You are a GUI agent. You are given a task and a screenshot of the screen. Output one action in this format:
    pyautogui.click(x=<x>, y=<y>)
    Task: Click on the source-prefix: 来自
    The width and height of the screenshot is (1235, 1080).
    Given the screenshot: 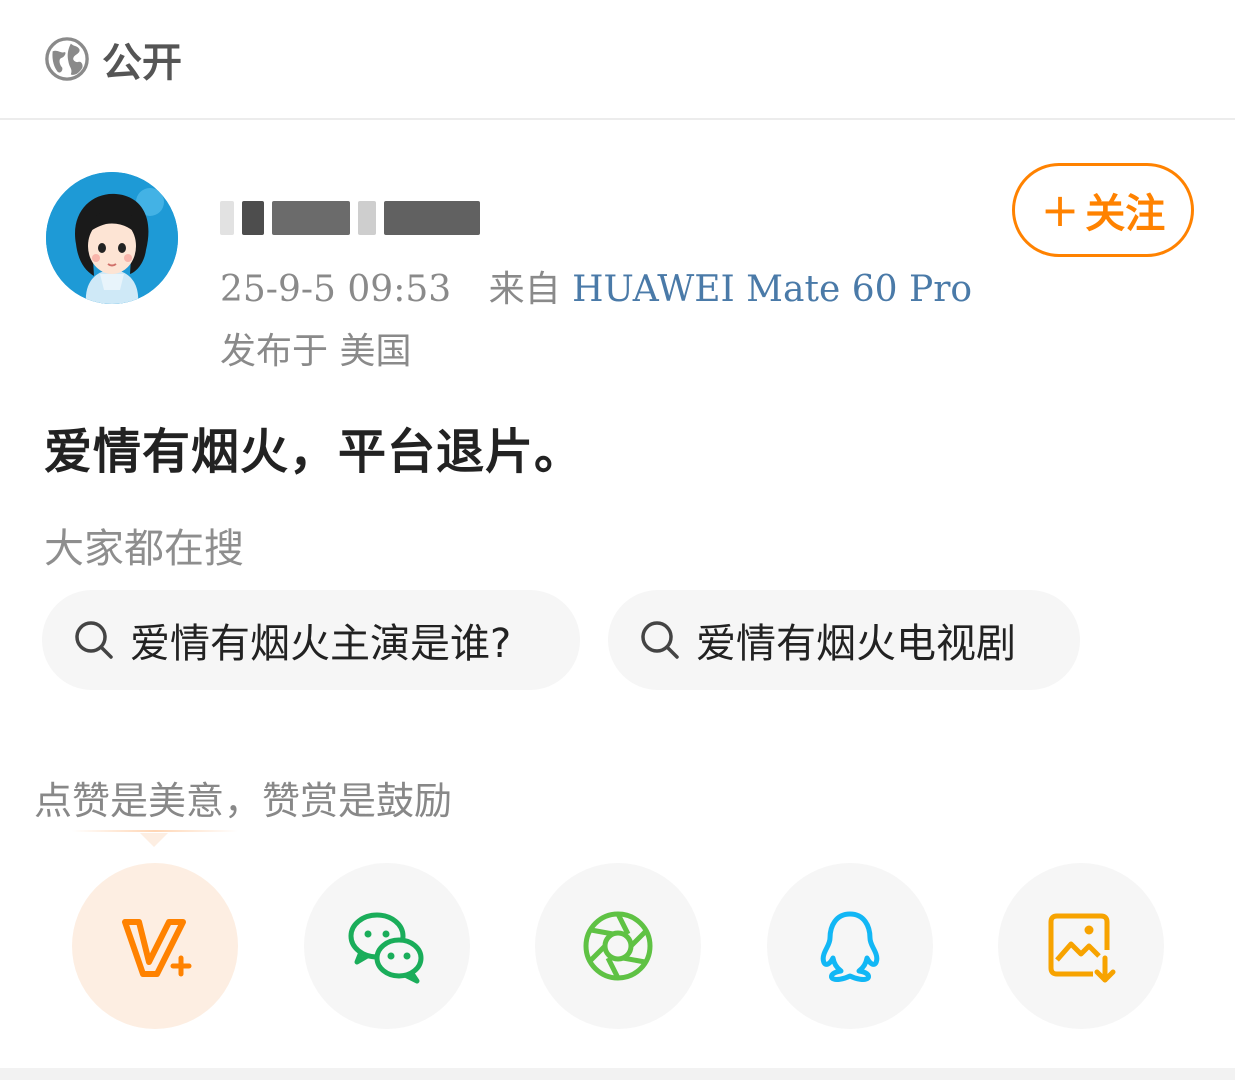 What is the action you would take?
    pyautogui.click(x=524, y=289)
    